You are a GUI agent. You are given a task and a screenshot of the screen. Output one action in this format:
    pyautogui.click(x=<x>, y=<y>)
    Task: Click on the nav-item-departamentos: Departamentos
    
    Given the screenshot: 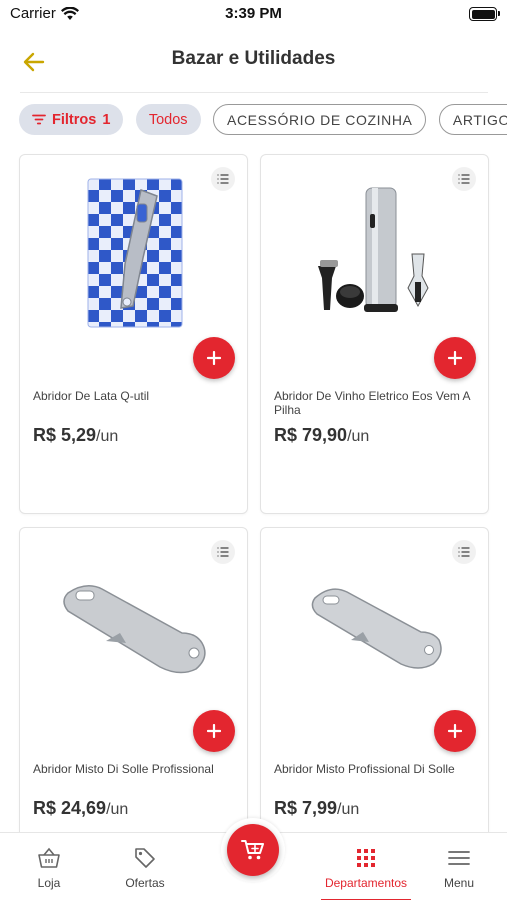 What is the action you would take?
    pyautogui.click(x=366, y=866)
    